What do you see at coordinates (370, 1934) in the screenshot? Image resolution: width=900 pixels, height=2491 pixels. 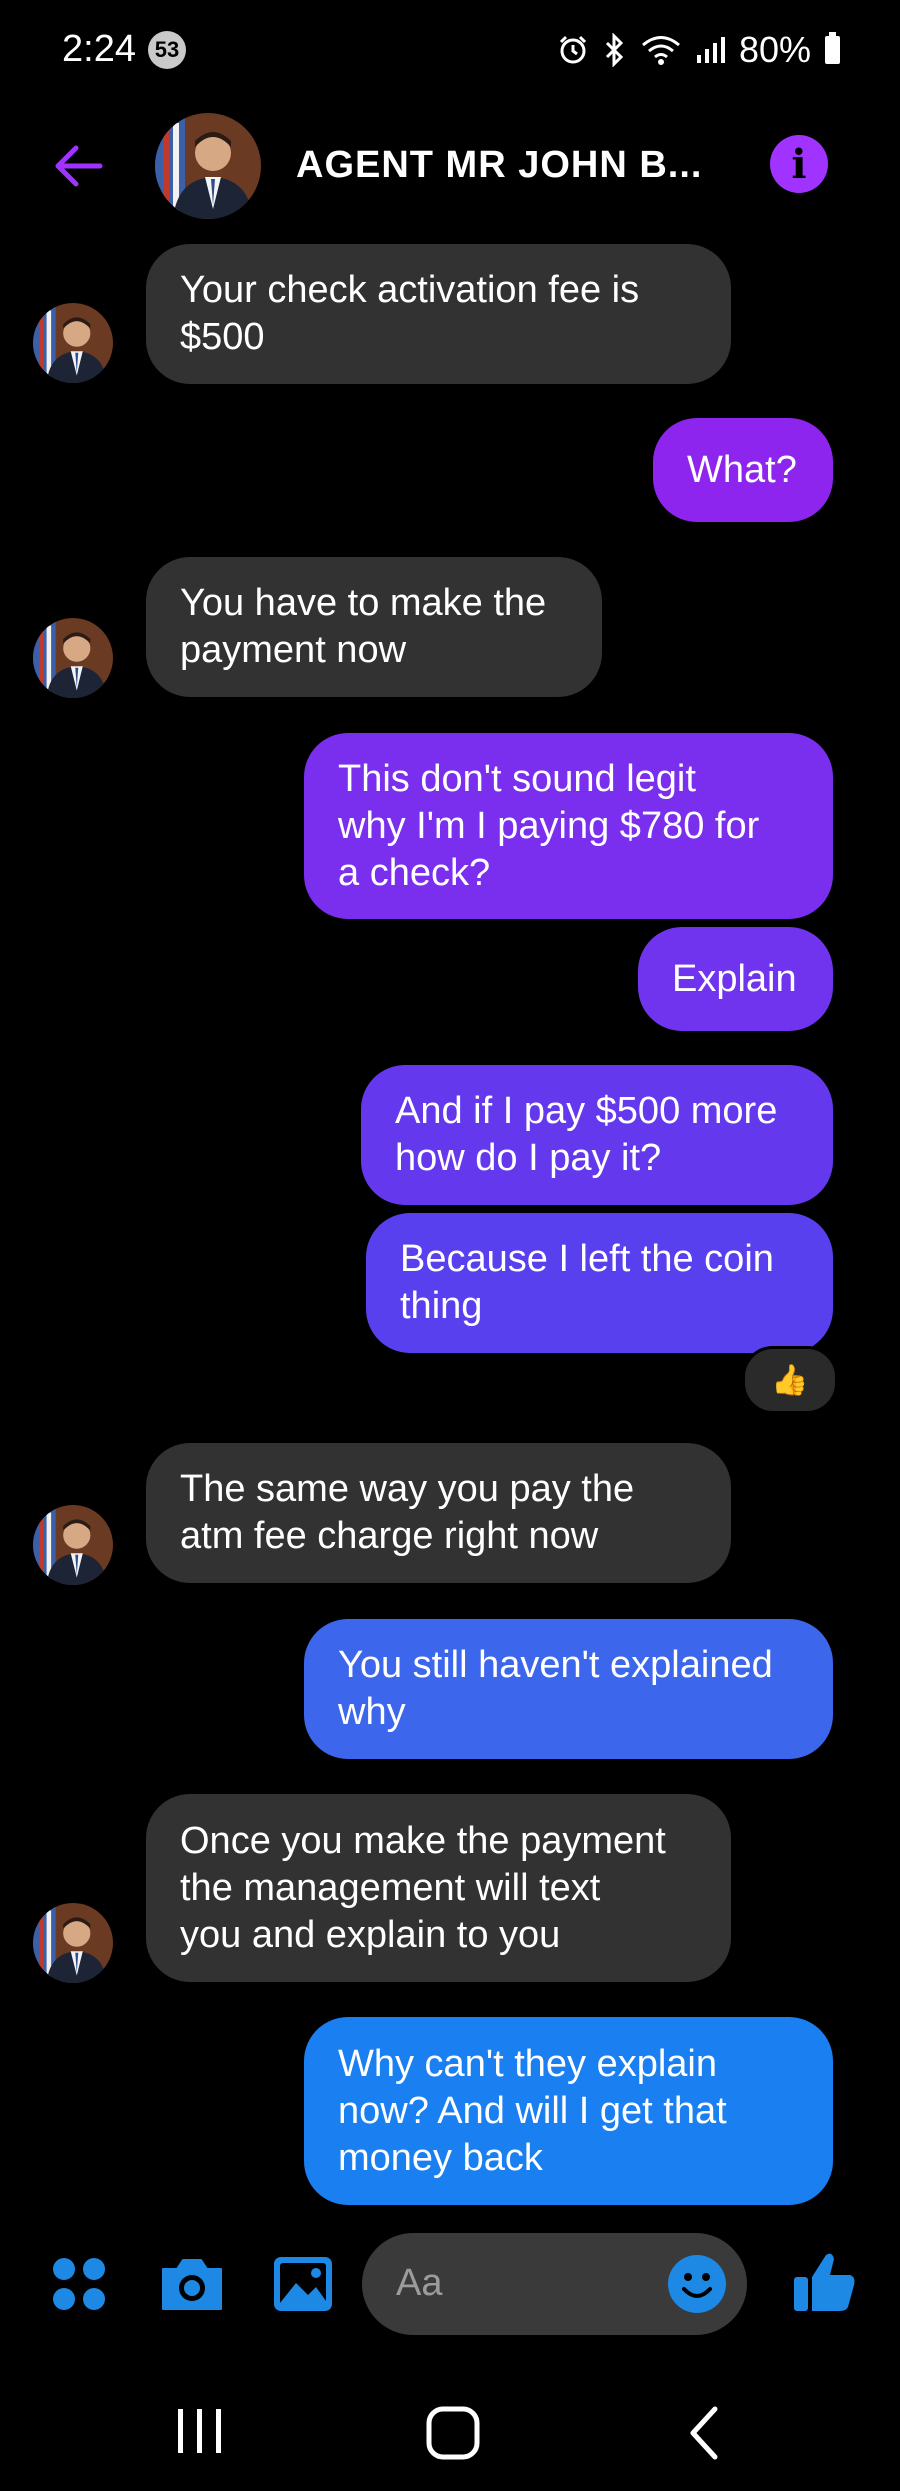 I see `message-text: you and explain to you` at bounding box center [370, 1934].